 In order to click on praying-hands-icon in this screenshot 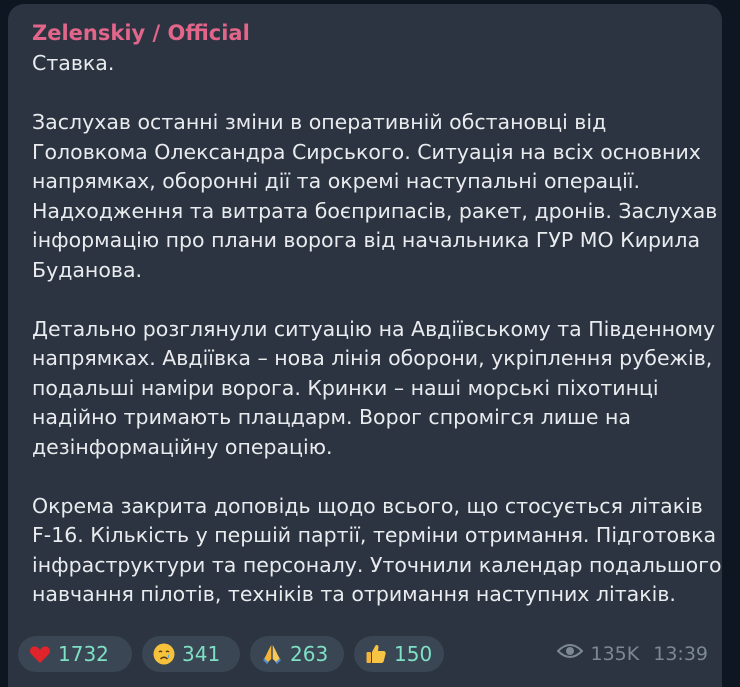, I will do `click(272, 654)`.